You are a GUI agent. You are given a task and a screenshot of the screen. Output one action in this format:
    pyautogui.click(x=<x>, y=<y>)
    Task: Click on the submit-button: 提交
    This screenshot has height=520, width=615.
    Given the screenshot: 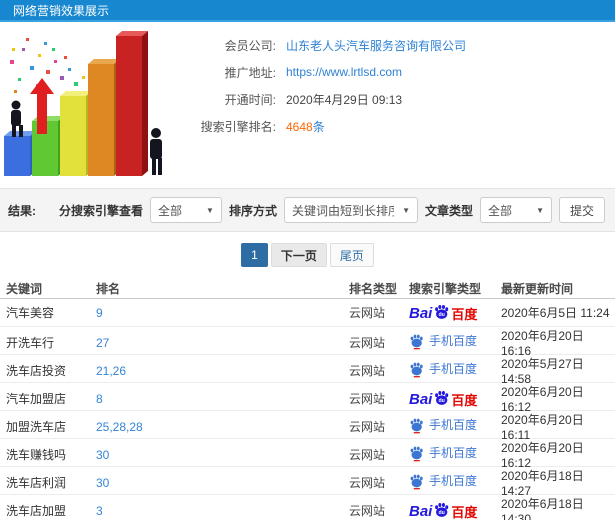 What is the action you would take?
    pyautogui.click(x=582, y=210)
    